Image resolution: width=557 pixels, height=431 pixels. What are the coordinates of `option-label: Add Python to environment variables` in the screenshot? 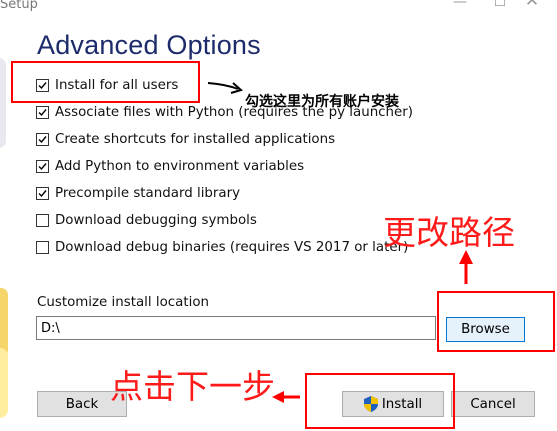 It's located at (180, 166).